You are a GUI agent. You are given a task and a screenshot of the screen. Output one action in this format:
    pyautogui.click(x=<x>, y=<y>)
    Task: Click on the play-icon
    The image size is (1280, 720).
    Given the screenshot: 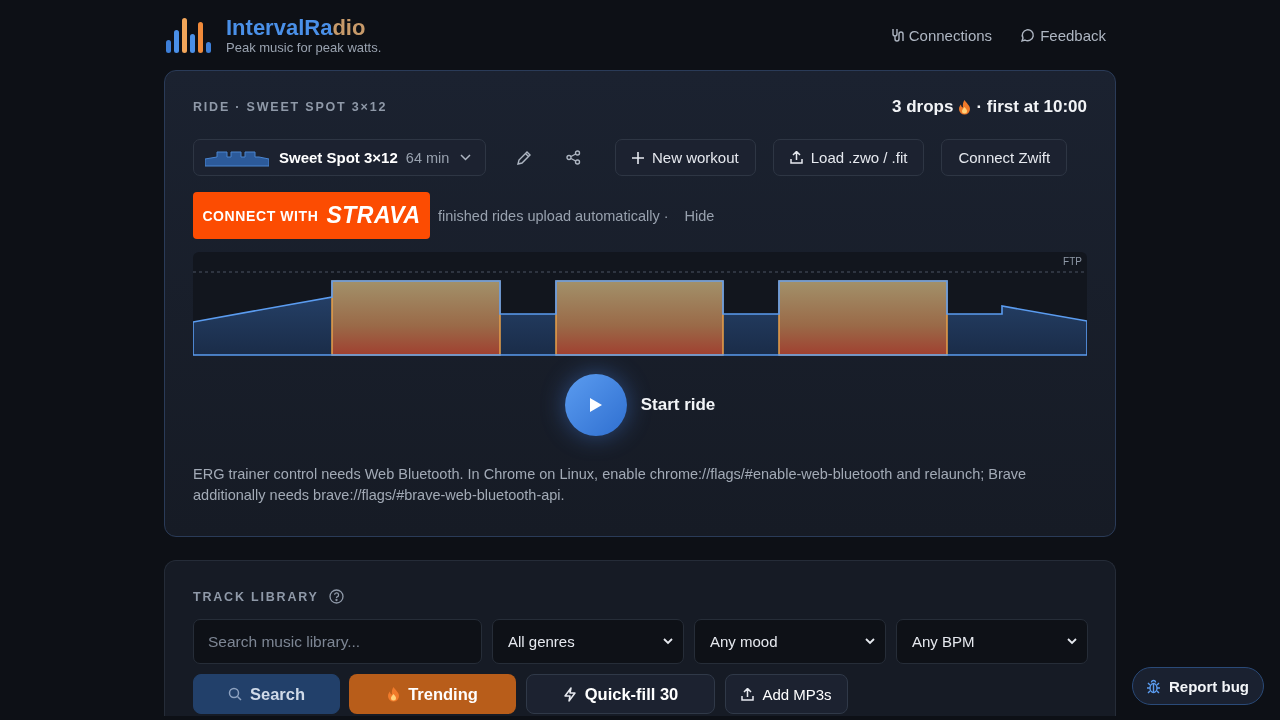 What is the action you would take?
    pyautogui.click(x=595, y=405)
    